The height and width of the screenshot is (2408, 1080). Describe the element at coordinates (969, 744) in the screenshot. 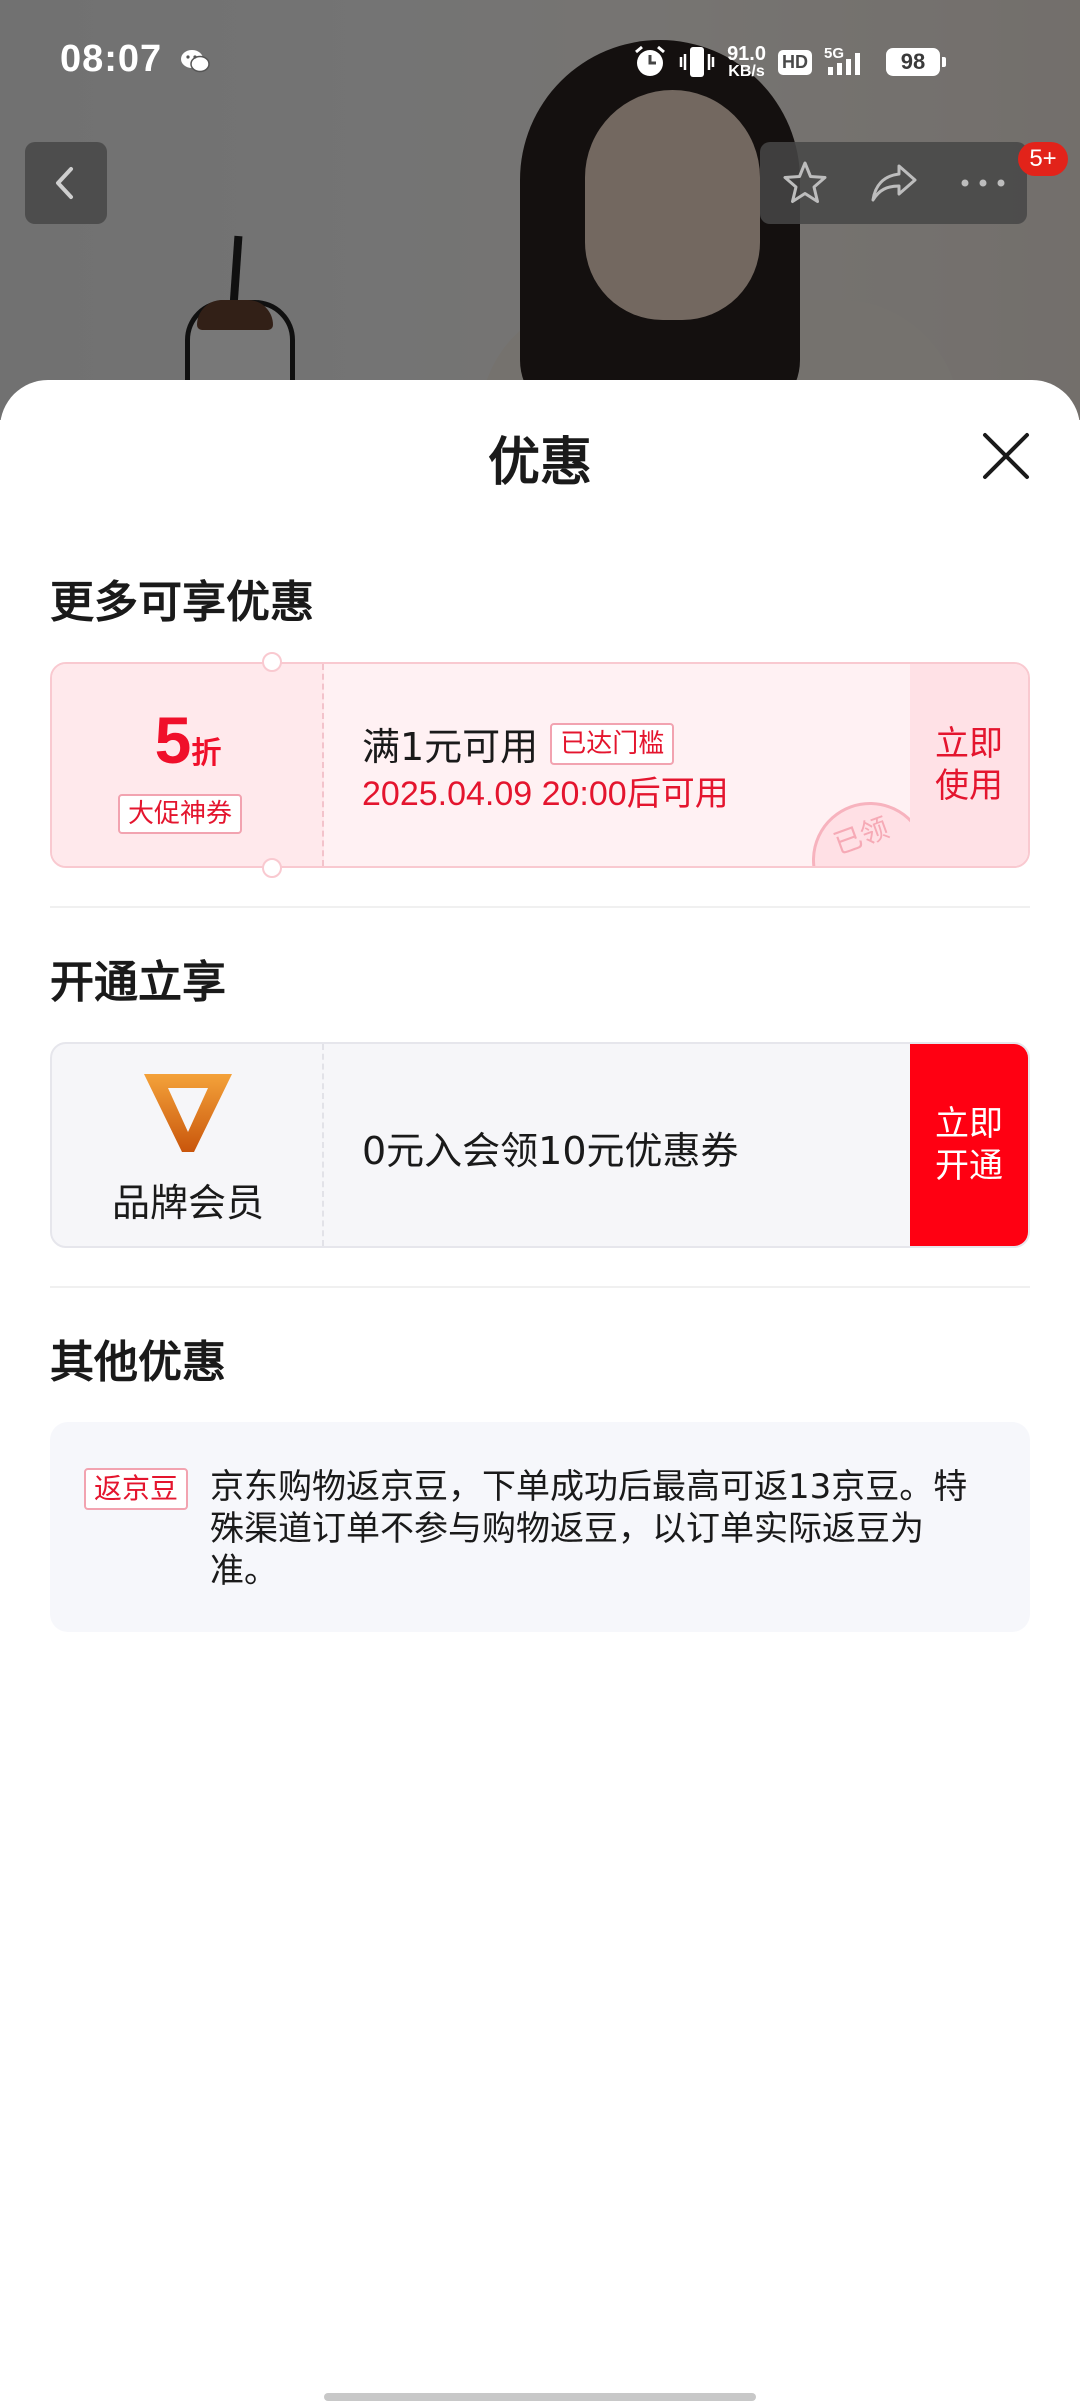

I see `use-coupon-label-1: 立即` at that location.